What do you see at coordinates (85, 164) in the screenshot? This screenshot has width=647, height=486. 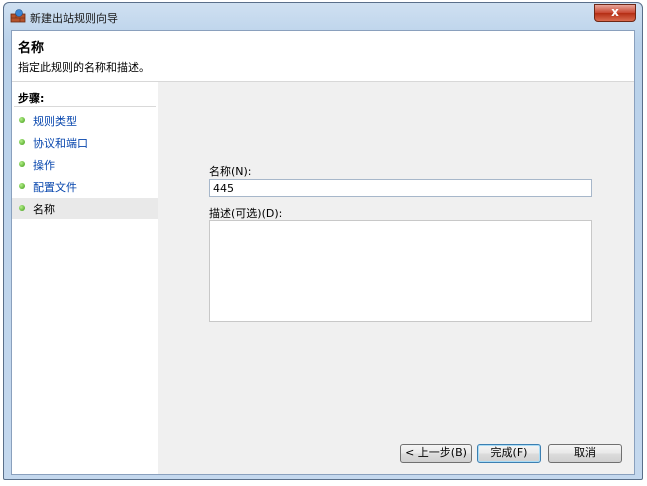 I see `step-action: 操作` at bounding box center [85, 164].